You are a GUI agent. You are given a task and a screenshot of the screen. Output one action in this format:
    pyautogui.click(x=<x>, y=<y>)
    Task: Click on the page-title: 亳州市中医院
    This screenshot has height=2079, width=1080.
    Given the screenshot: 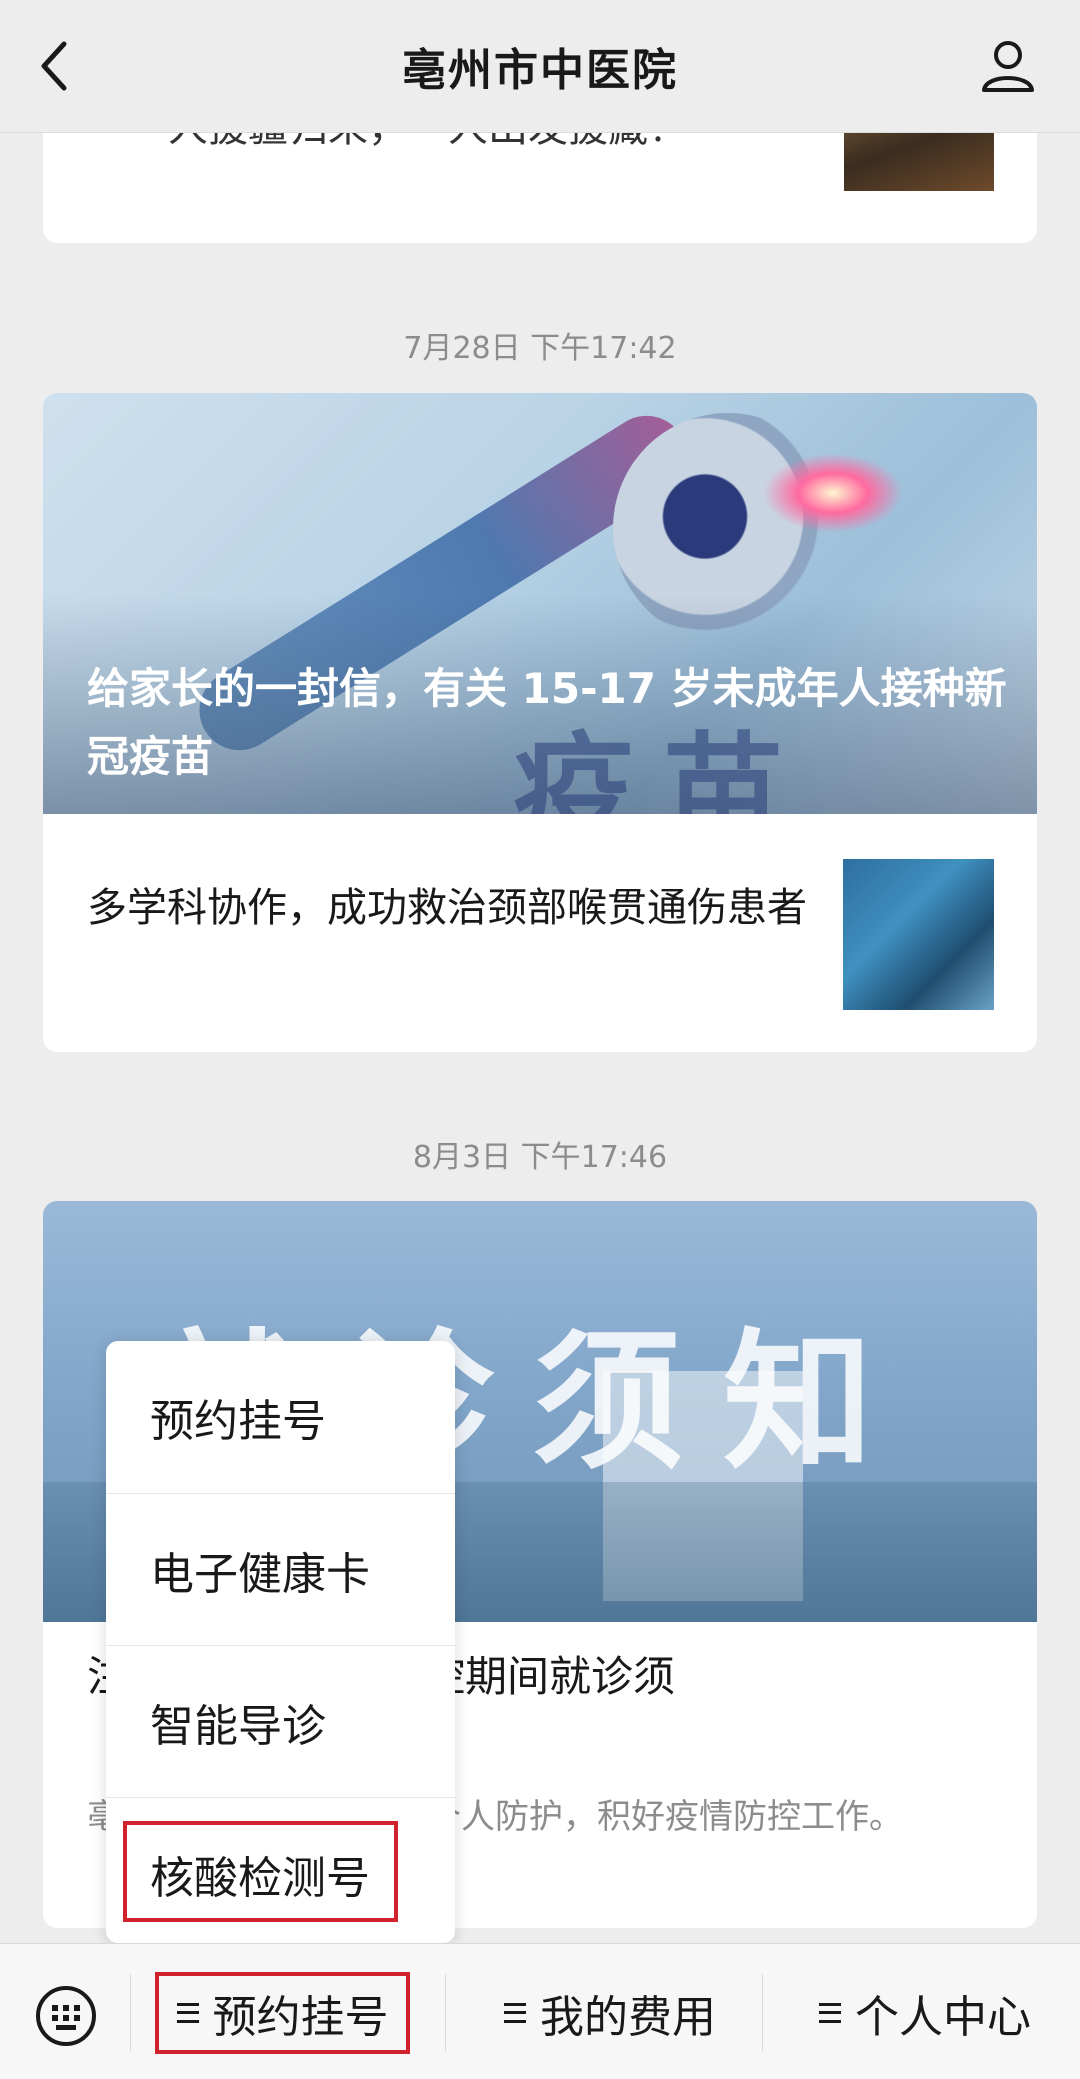 What is the action you would take?
    pyautogui.click(x=540, y=70)
    